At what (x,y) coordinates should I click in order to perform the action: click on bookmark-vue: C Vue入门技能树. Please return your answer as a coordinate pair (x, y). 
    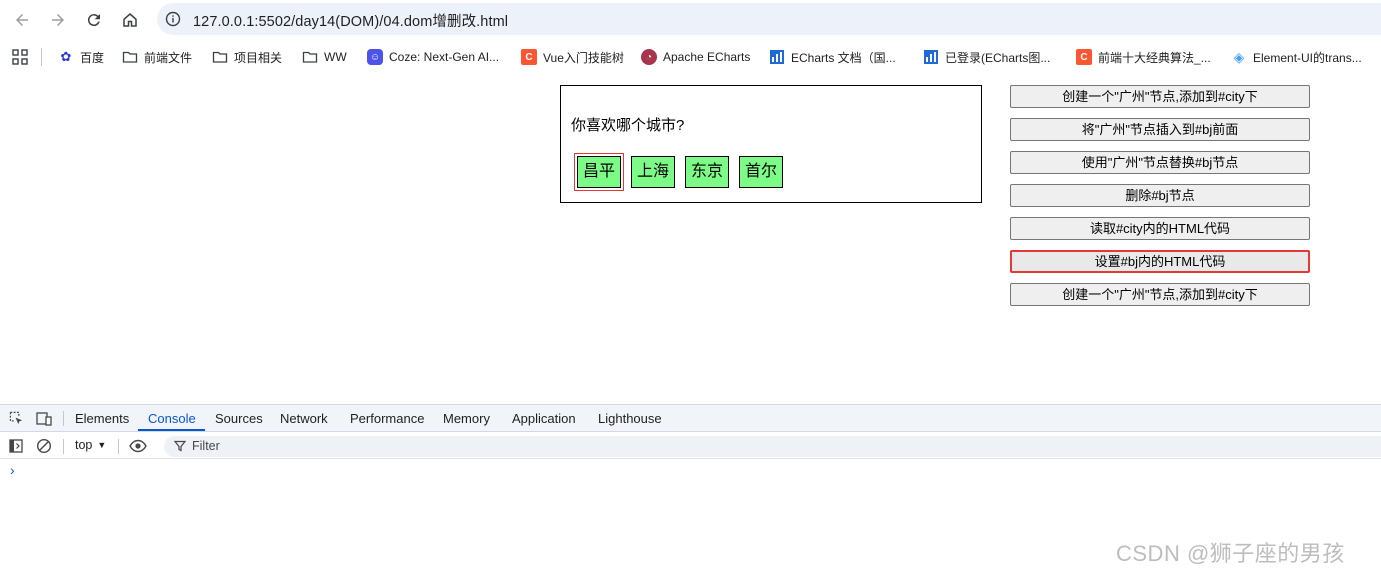
    Looking at the image, I should click on (572, 57).